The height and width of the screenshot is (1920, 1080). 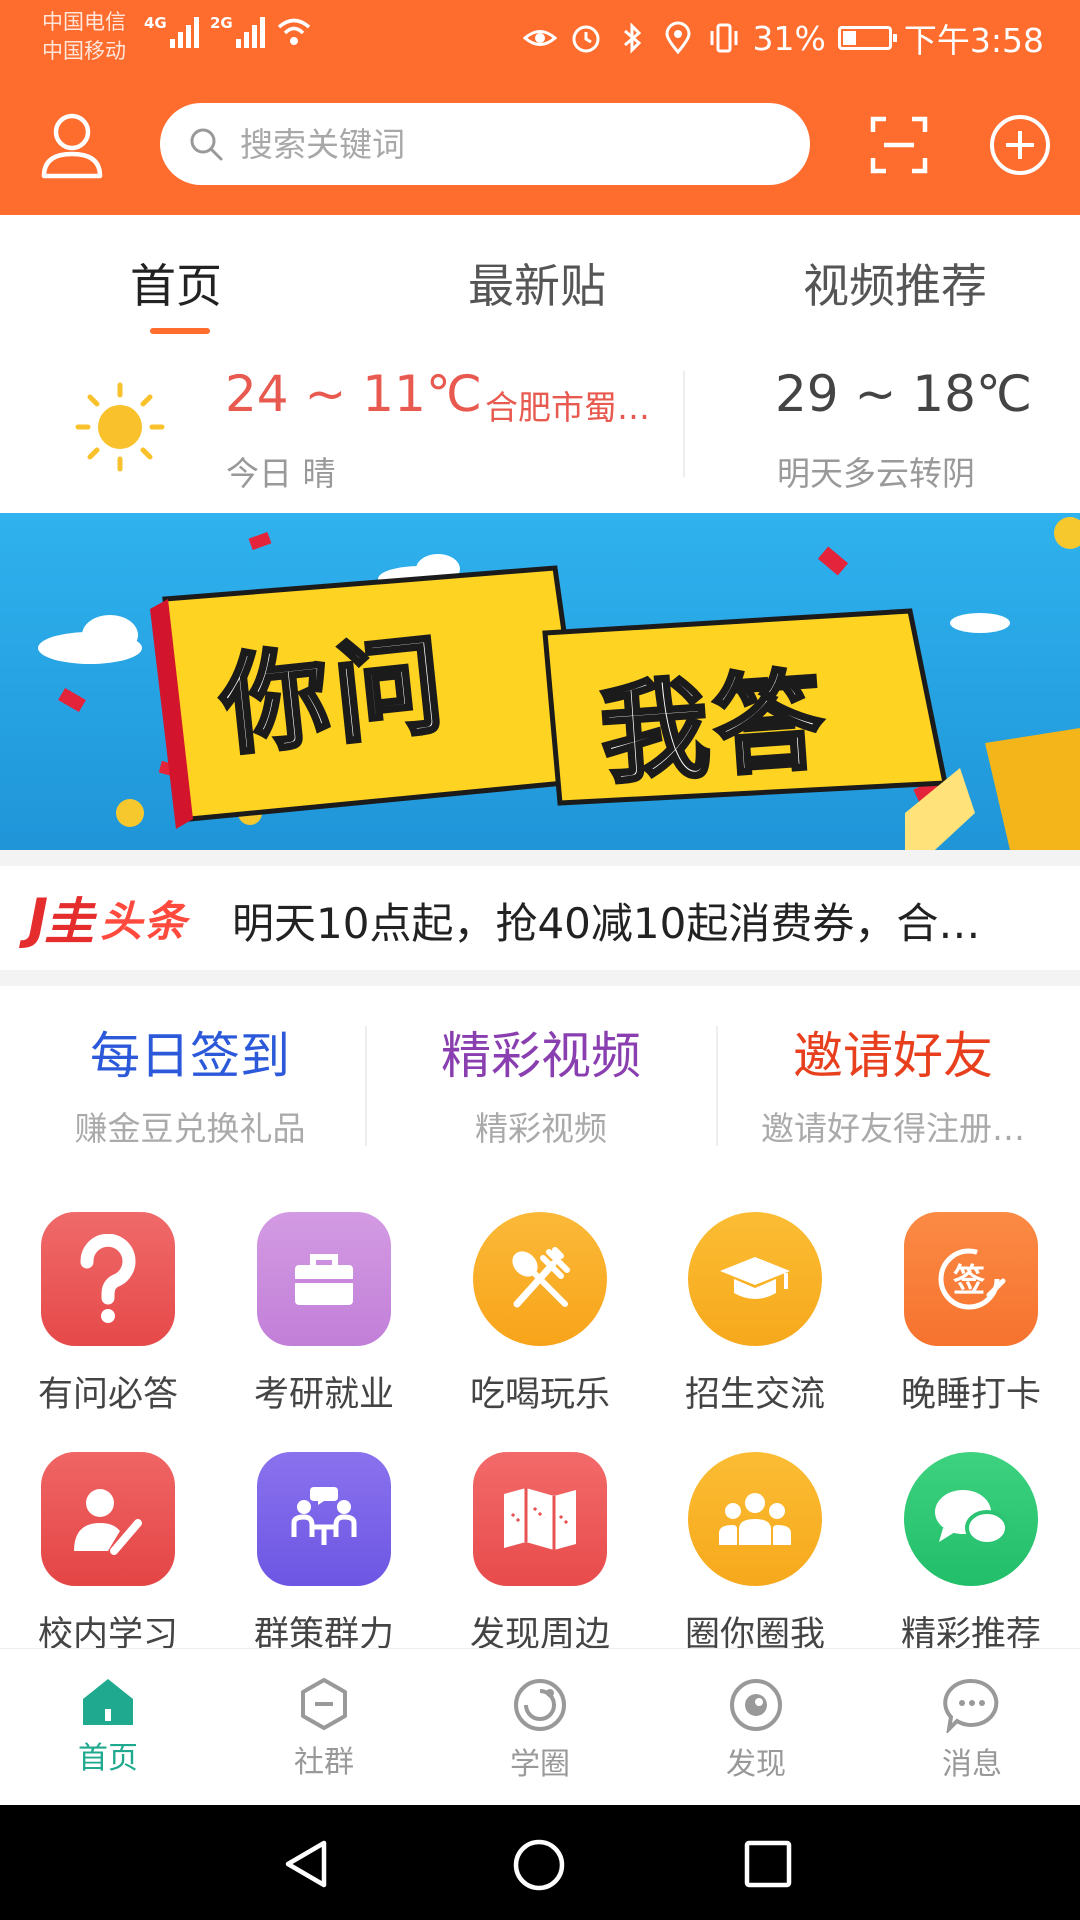 What do you see at coordinates (540, 1764) in the screenshot?
I see `nav-label: 学圈` at bounding box center [540, 1764].